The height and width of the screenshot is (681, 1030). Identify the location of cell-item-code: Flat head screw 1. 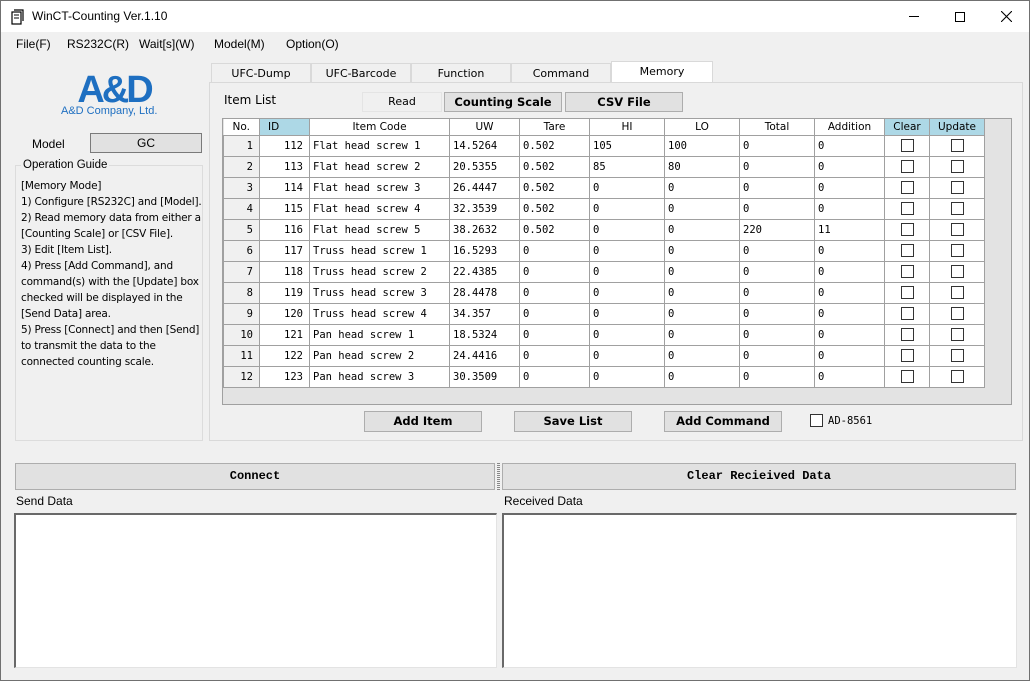
(379, 145).